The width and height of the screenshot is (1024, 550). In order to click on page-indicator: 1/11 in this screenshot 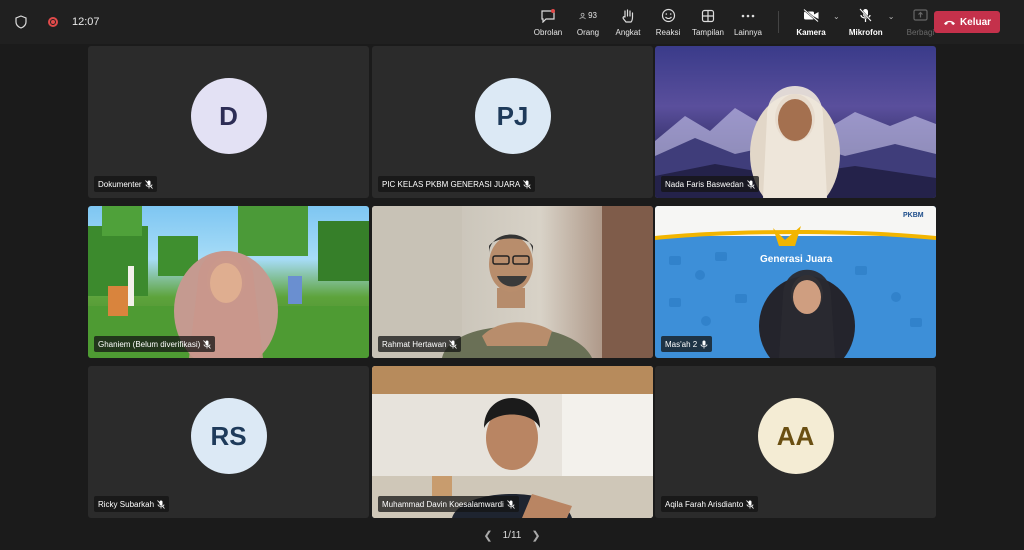, I will do `click(512, 535)`.